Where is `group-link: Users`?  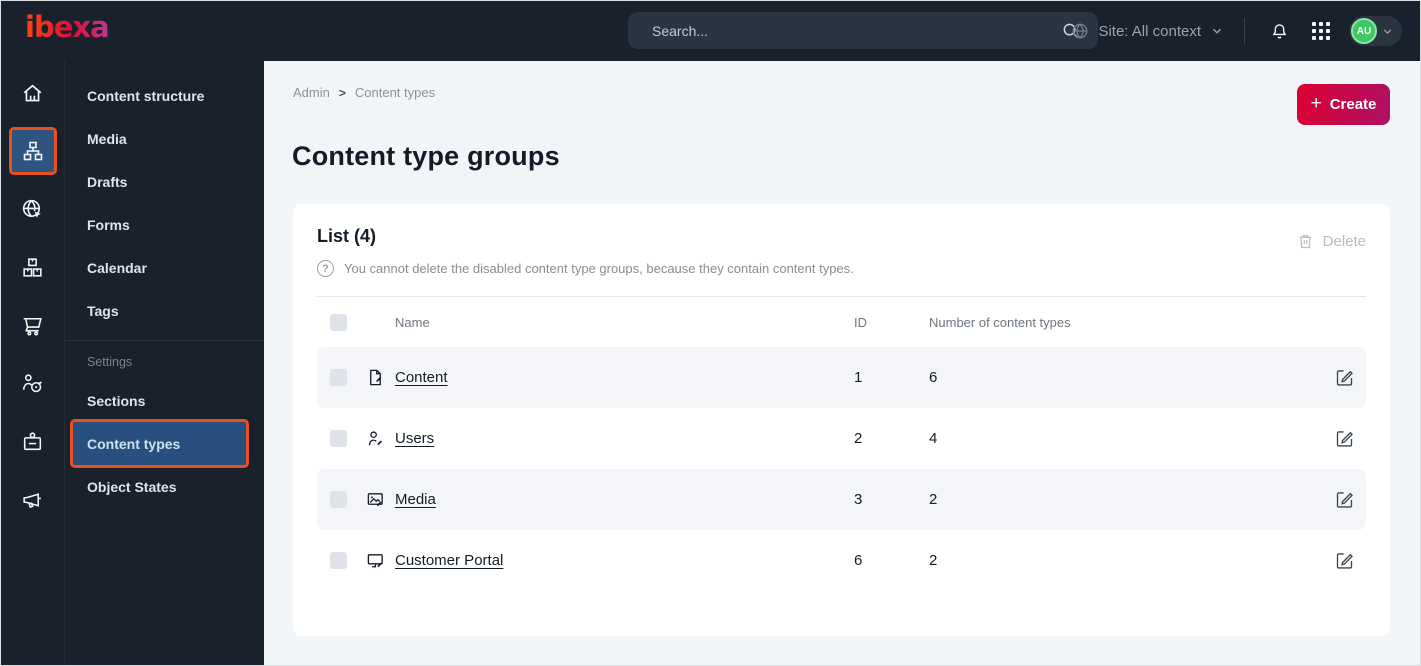 group-link: Users is located at coordinates (414, 438).